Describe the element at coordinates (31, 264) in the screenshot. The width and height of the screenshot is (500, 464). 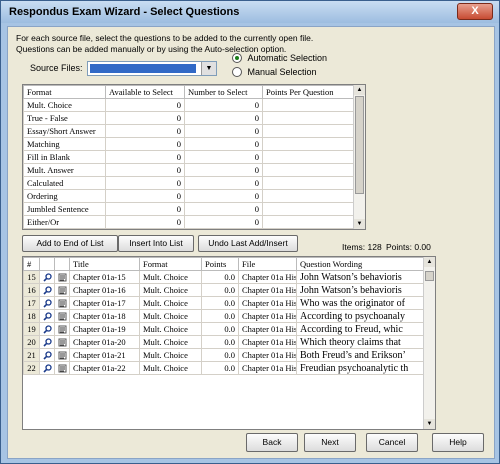
I see `number-header: #` at that location.